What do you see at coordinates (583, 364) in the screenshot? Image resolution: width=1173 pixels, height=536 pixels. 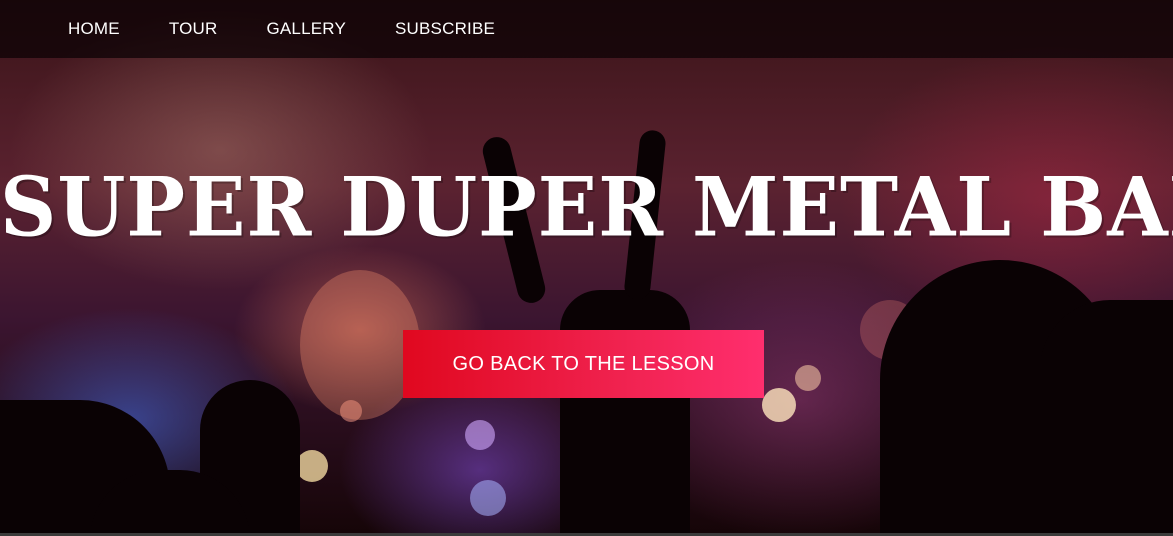 I see `go-back-to-lesson-button: GO BACK TO THE LESSON` at bounding box center [583, 364].